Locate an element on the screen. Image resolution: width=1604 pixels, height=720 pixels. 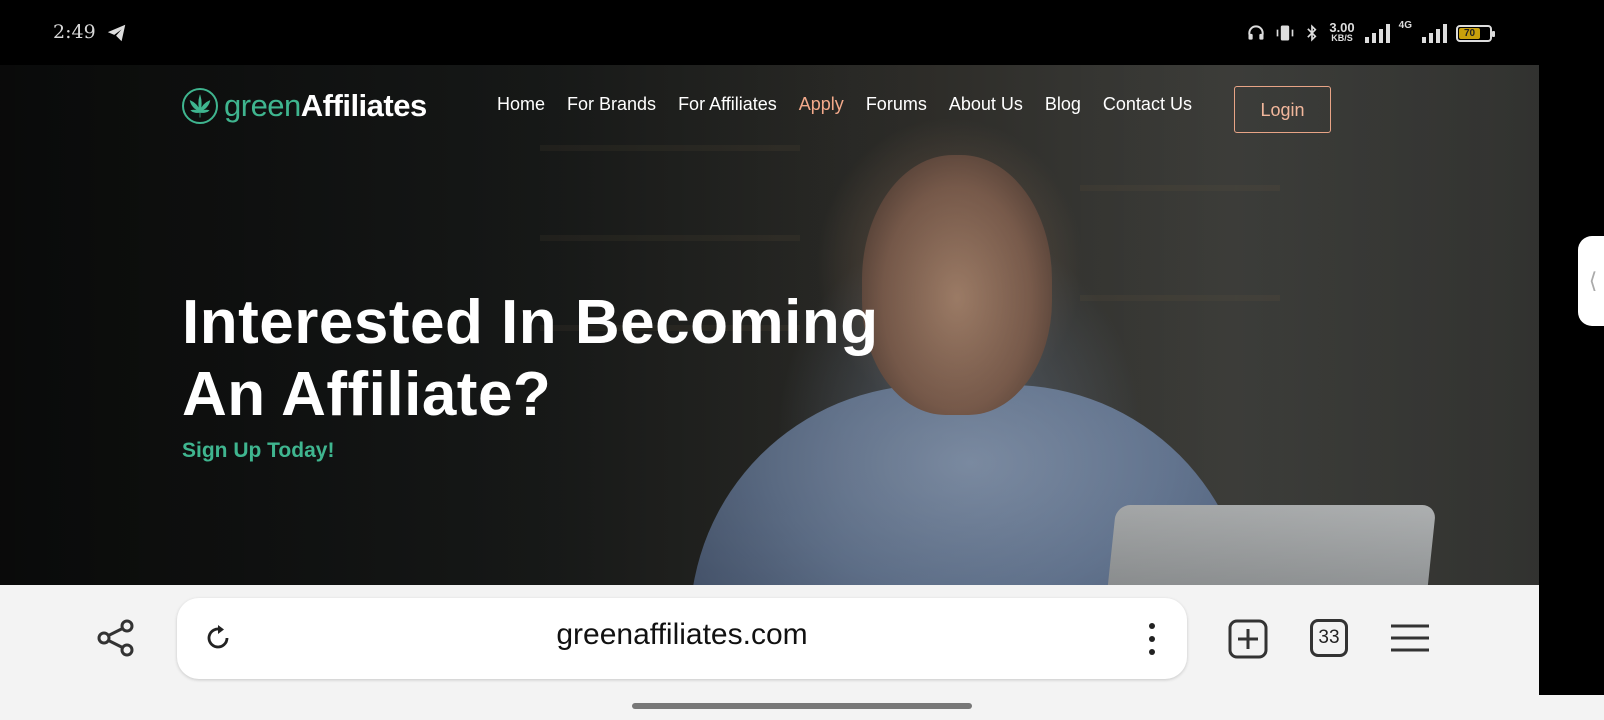
url-text: greenaffiliates.com is located at coordinates (682, 635).